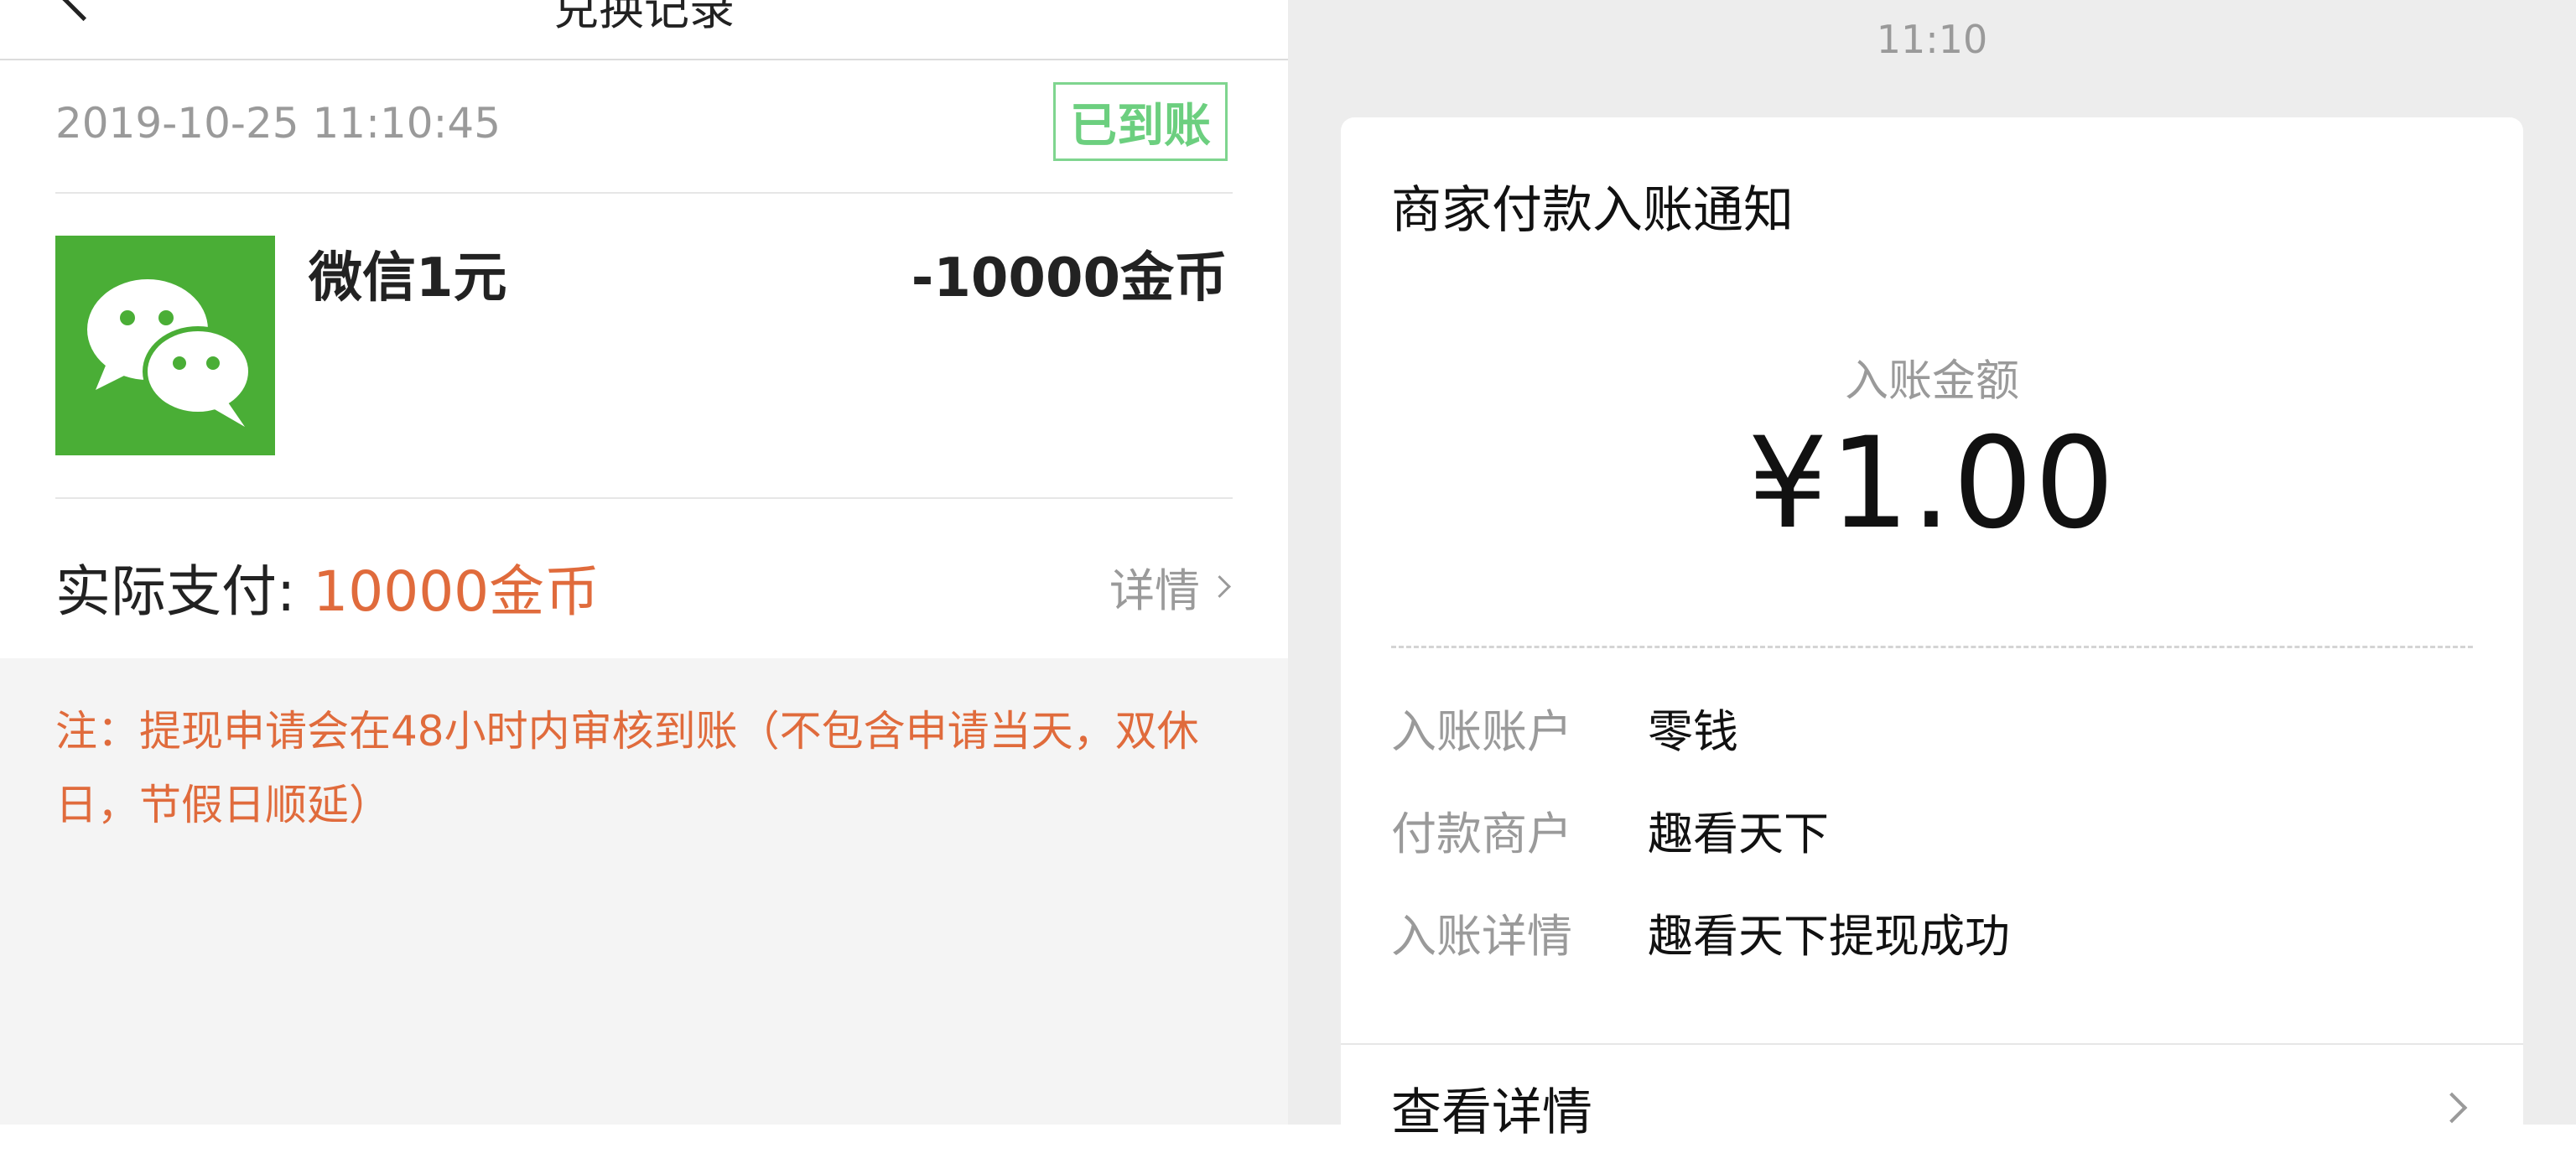 This screenshot has height=1174, width=2576. Describe the element at coordinates (1931, 381) in the screenshot. I see `amount-label: 入账金额` at that location.